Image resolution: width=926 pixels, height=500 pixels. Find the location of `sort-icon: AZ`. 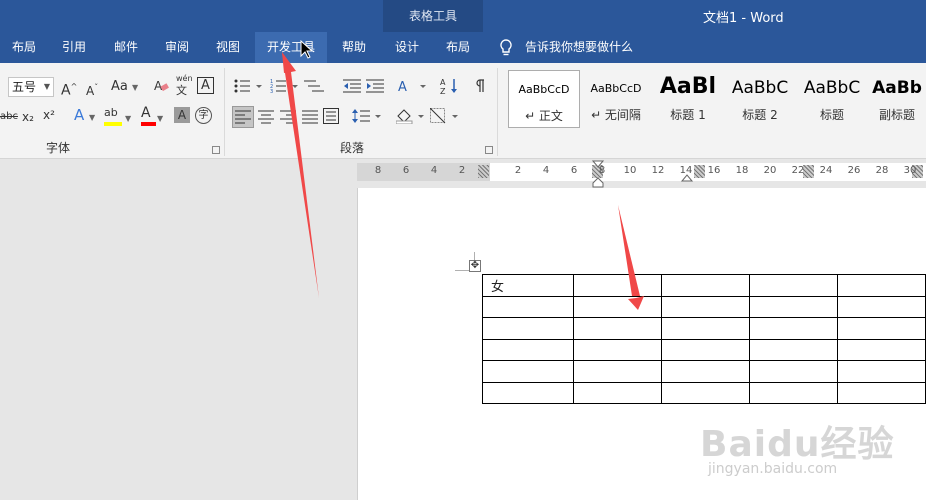

sort-icon: AZ is located at coordinates (450, 86).